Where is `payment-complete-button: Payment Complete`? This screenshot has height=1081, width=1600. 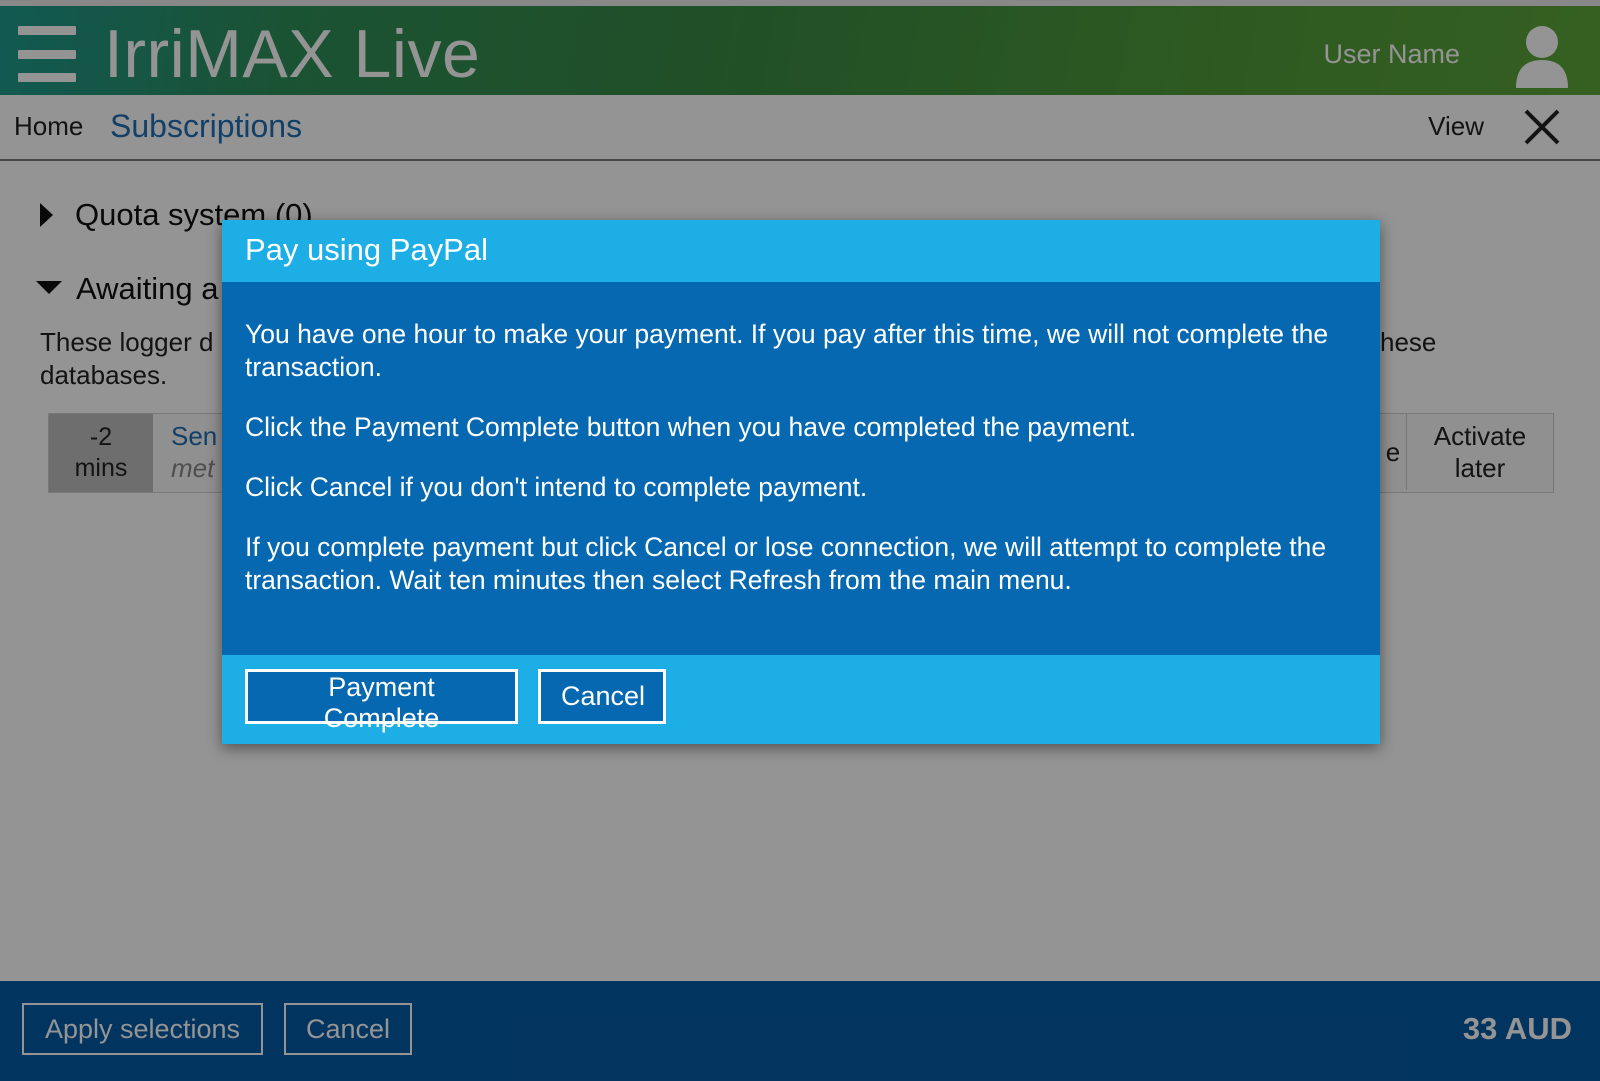
payment-complete-button: Payment Complete is located at coordinates (381, 701).